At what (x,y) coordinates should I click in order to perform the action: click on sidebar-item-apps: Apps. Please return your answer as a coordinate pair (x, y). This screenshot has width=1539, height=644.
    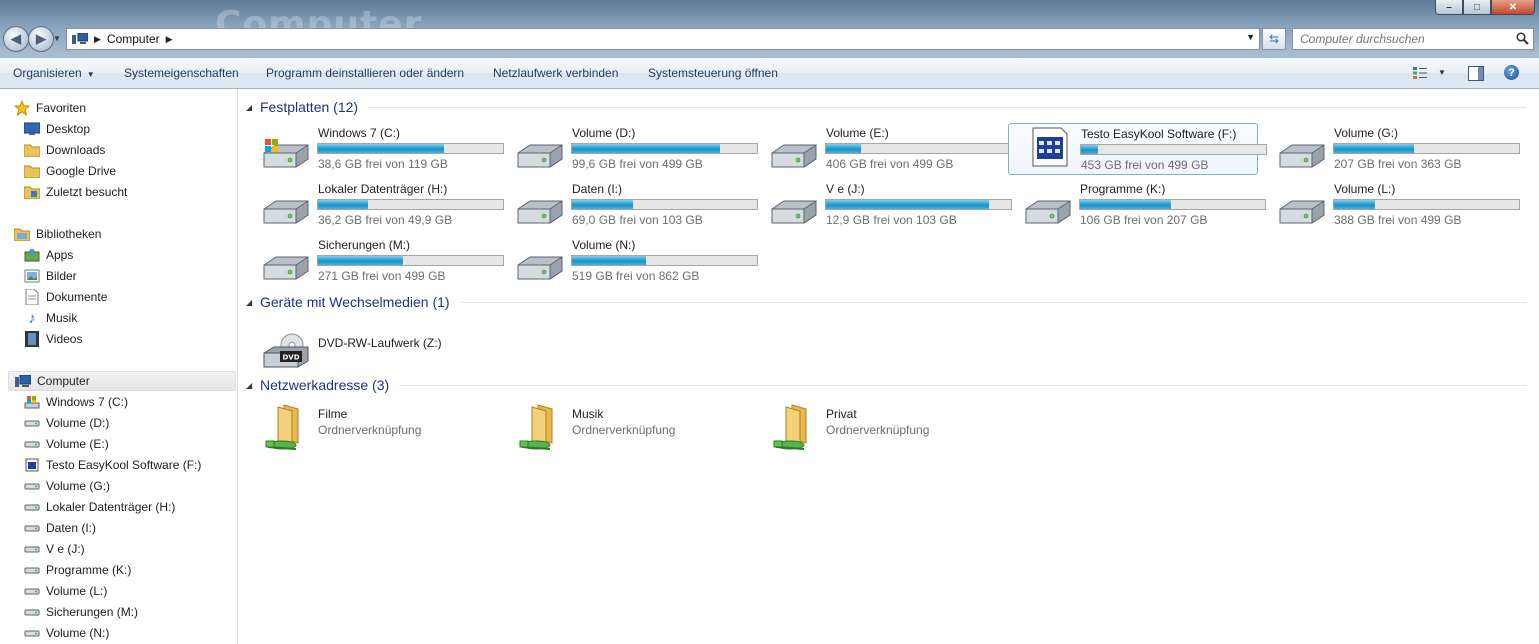
    Looking at the image, I should click on (48, 255).